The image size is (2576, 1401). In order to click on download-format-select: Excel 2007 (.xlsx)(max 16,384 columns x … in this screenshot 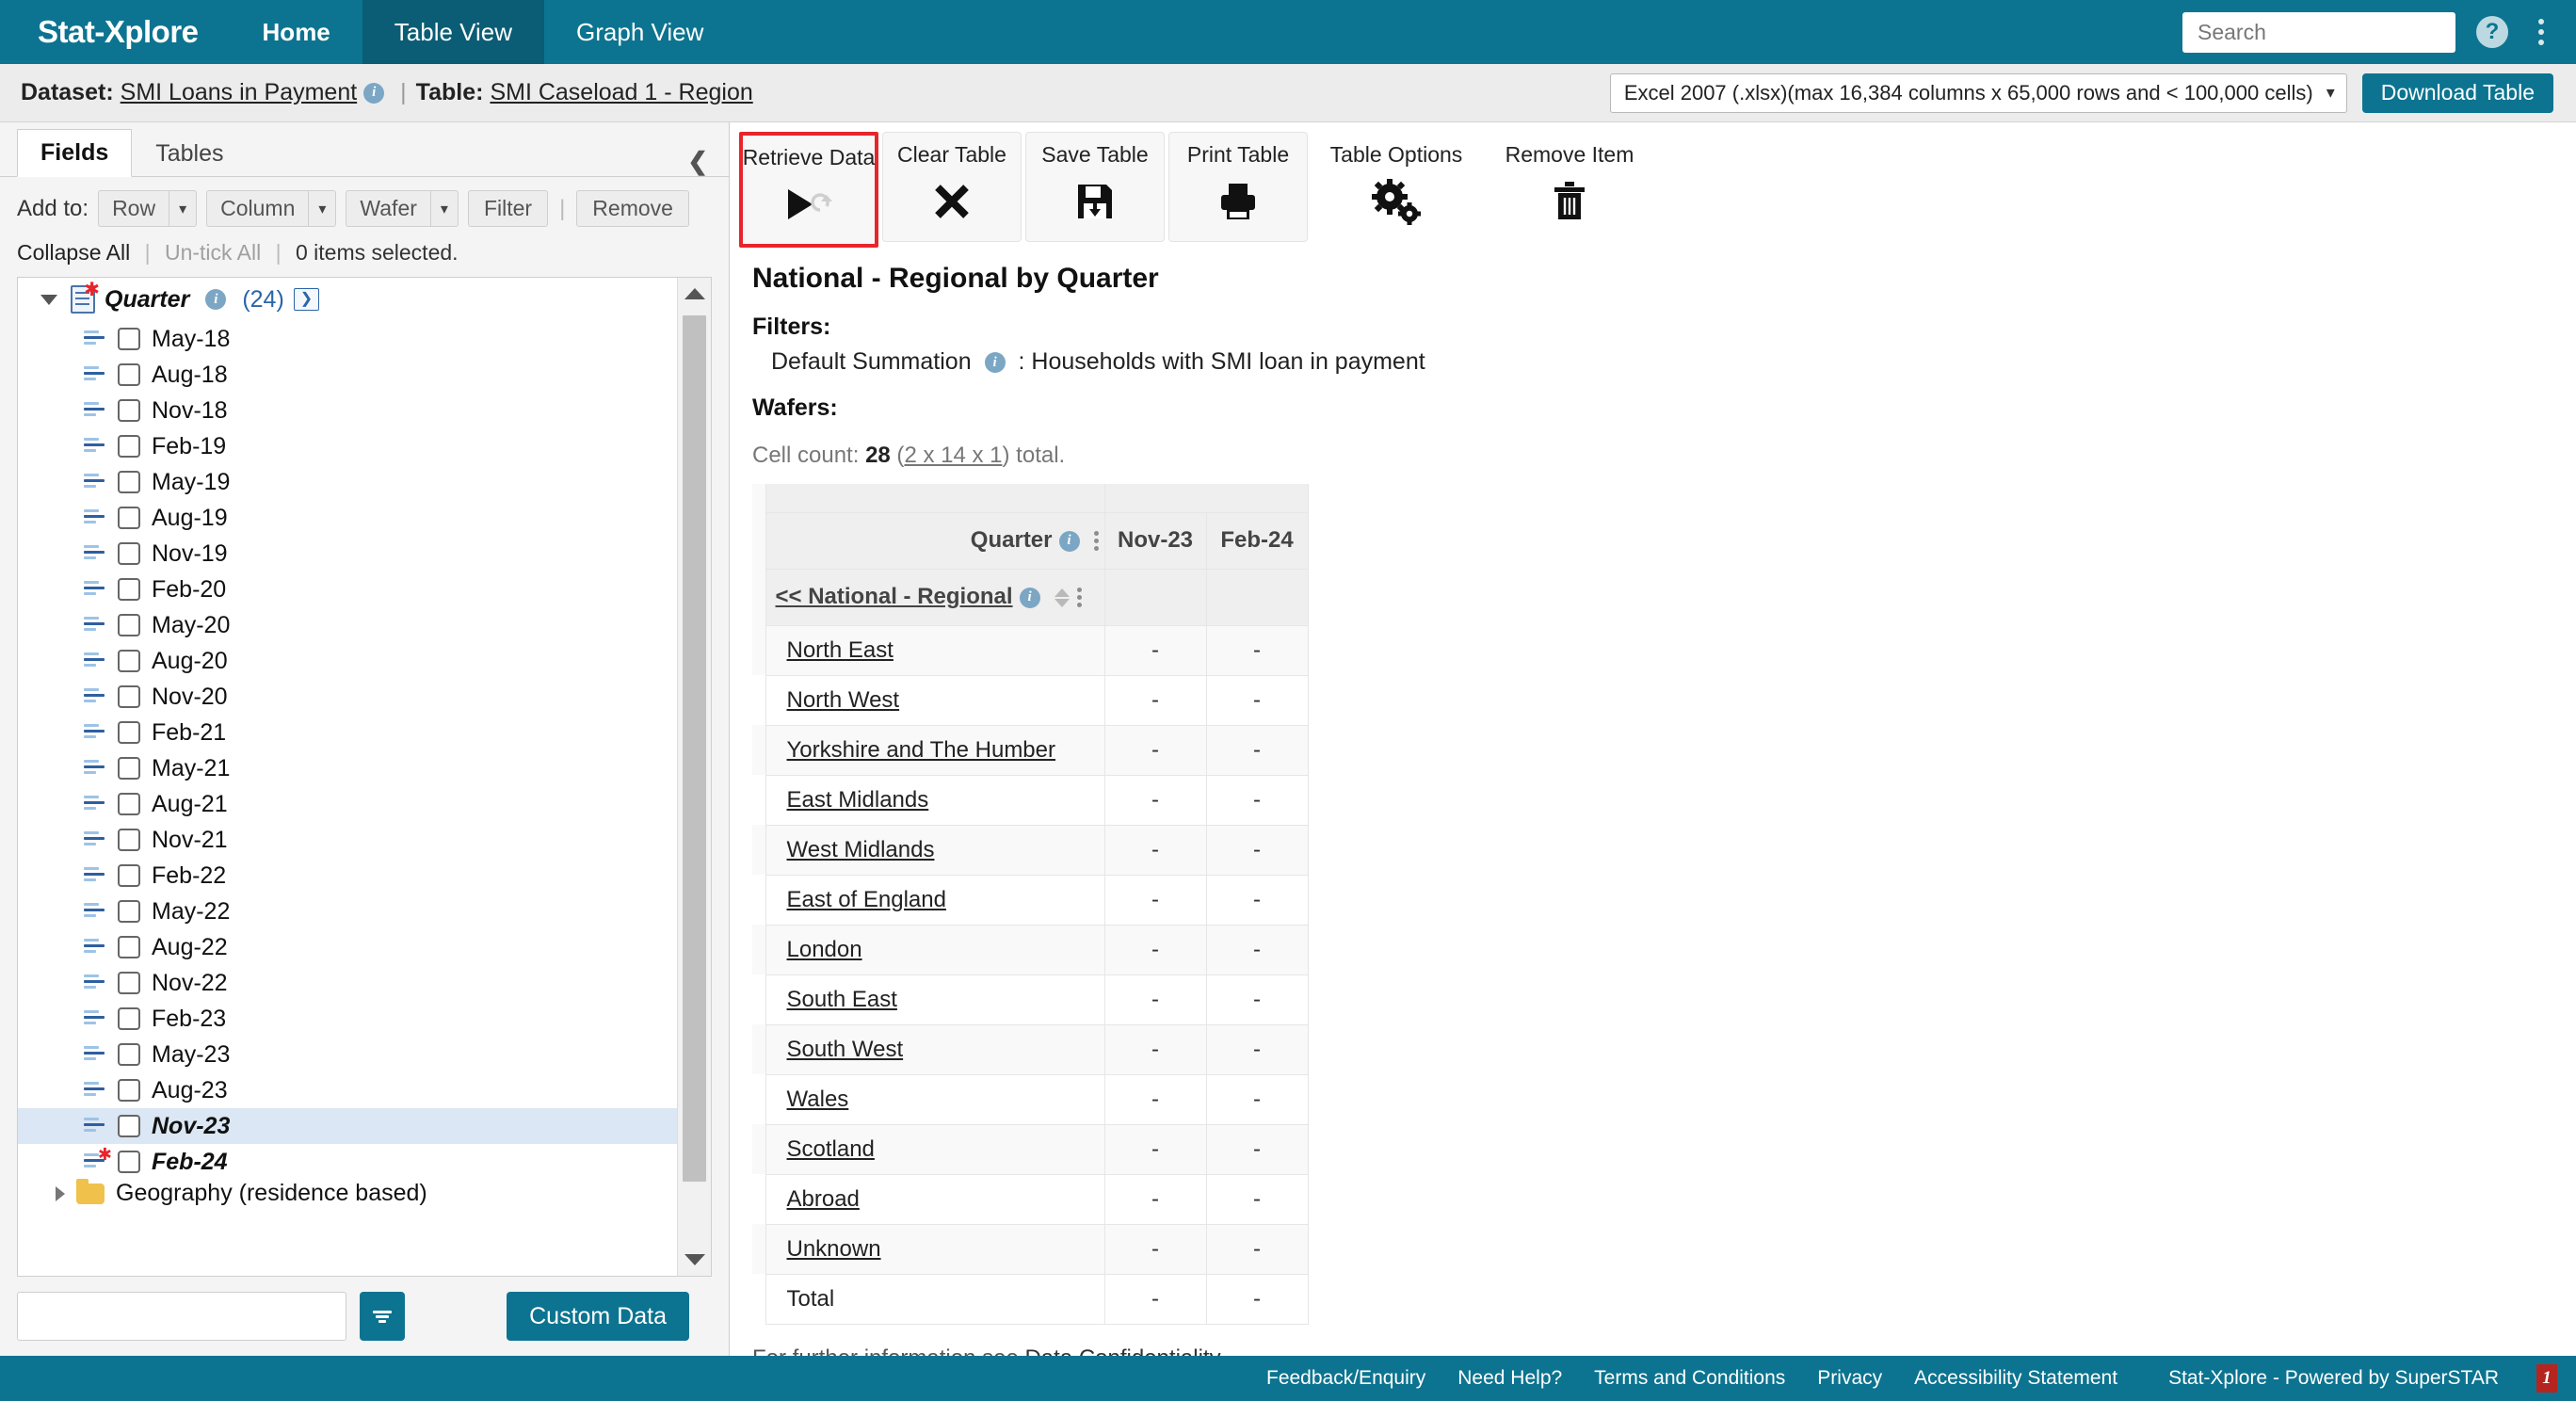, I will do `click(1978, 92)`.